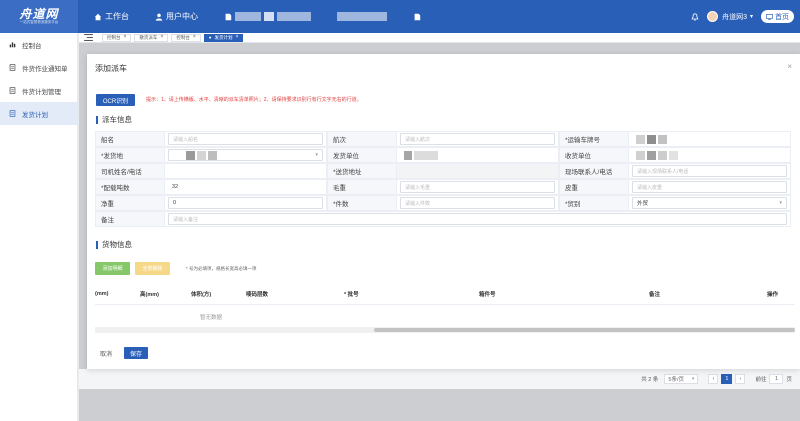 Image resolution: width=800 pixels, height=421 pixels. Describe the element at coordinates (114, 37) in the screenshot. I see `tab-label: 控制台` at that location.